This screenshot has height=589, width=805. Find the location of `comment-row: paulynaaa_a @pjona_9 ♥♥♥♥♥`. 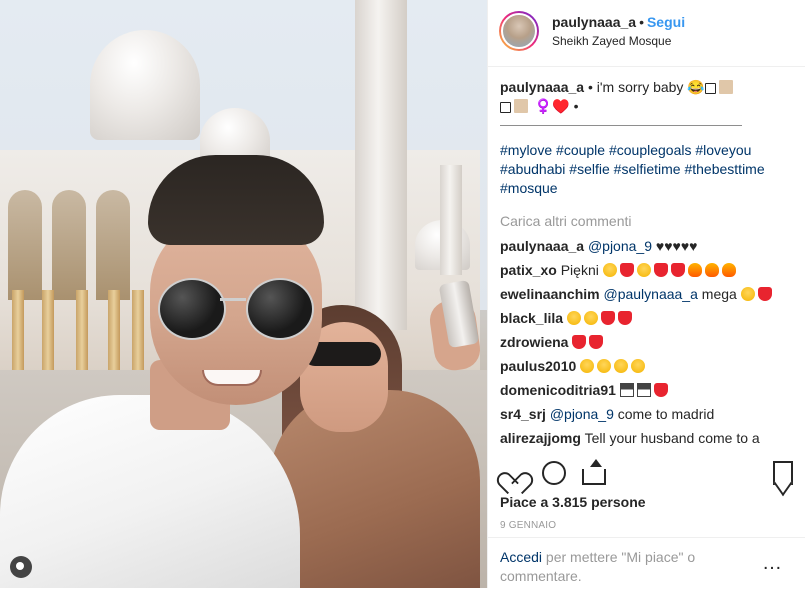

comment-row: paulynaaa_a @pjona_9 ♥♥♥♥♥ is located at coordinates (650, 249).